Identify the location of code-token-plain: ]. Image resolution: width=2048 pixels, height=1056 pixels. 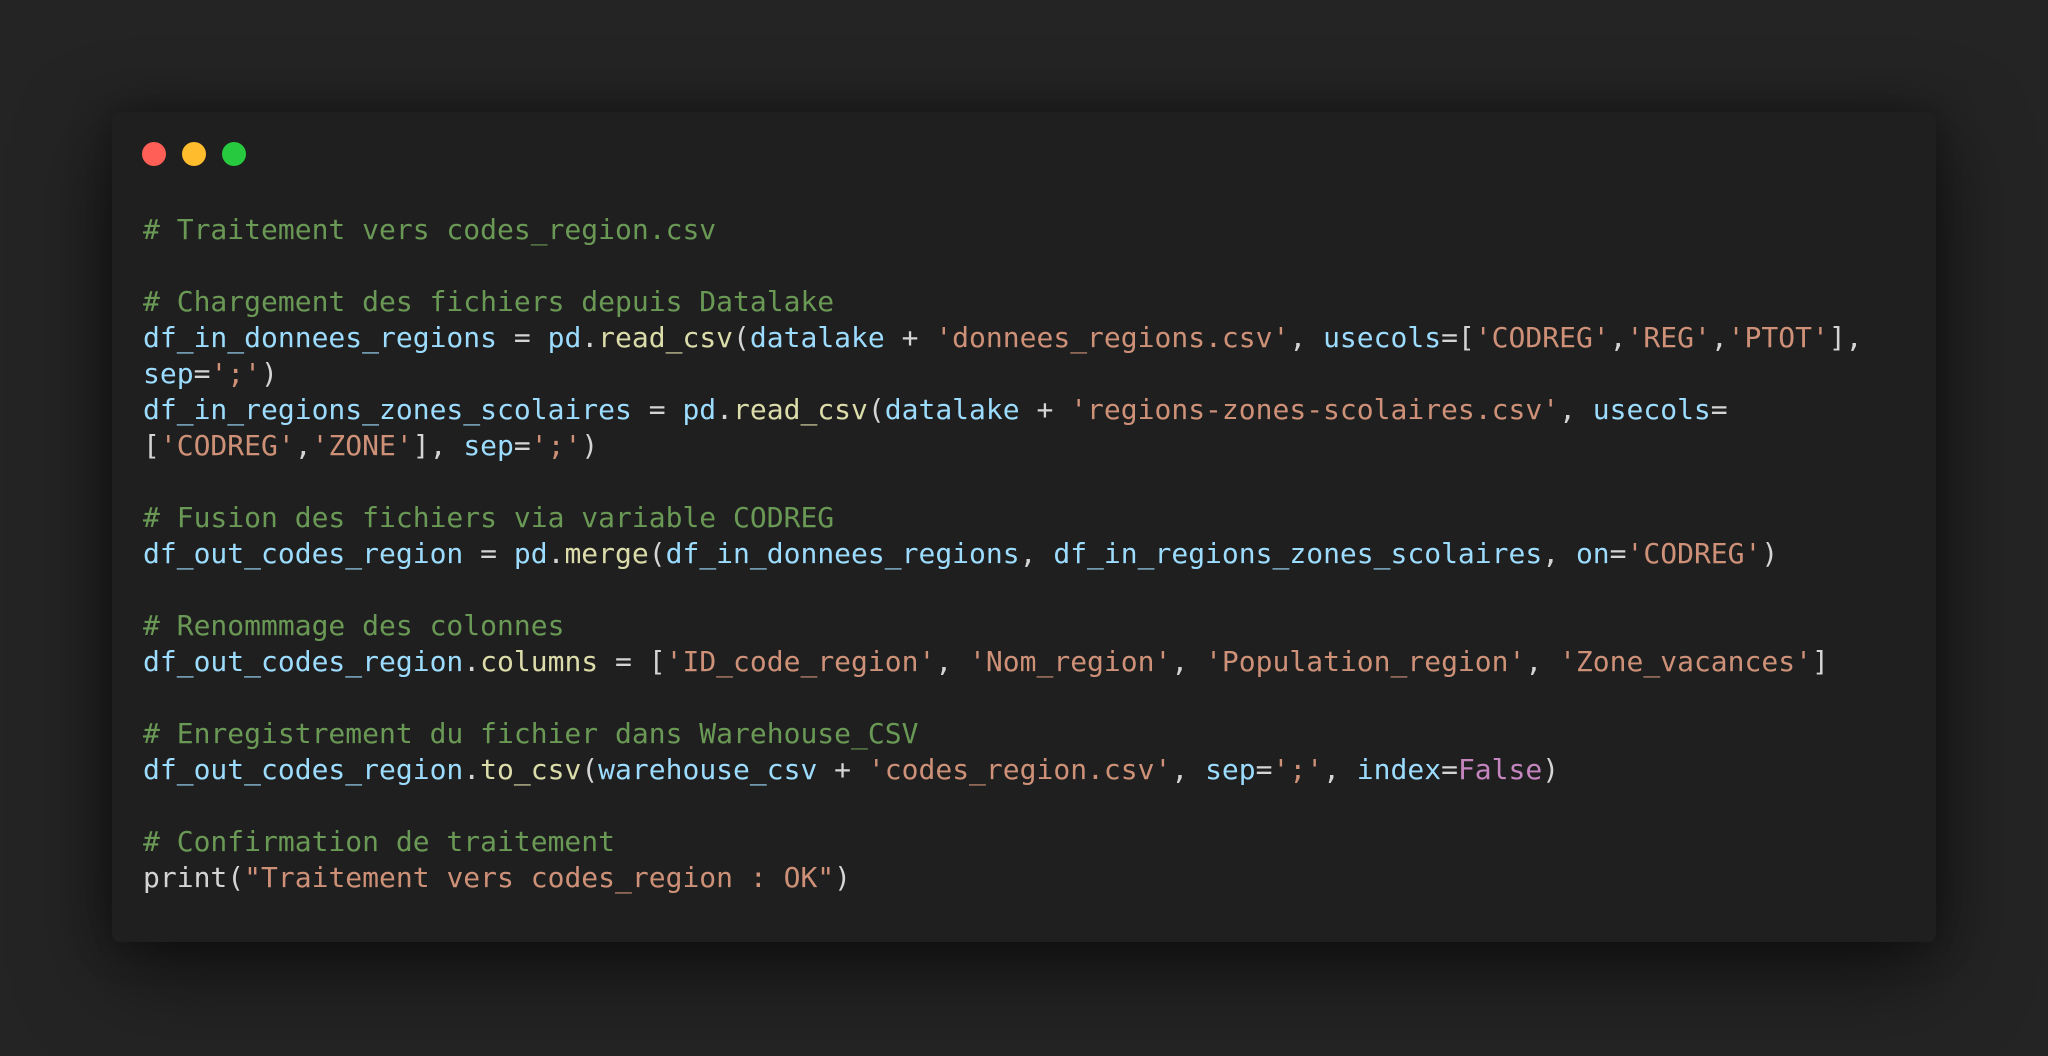
(1820, 661).